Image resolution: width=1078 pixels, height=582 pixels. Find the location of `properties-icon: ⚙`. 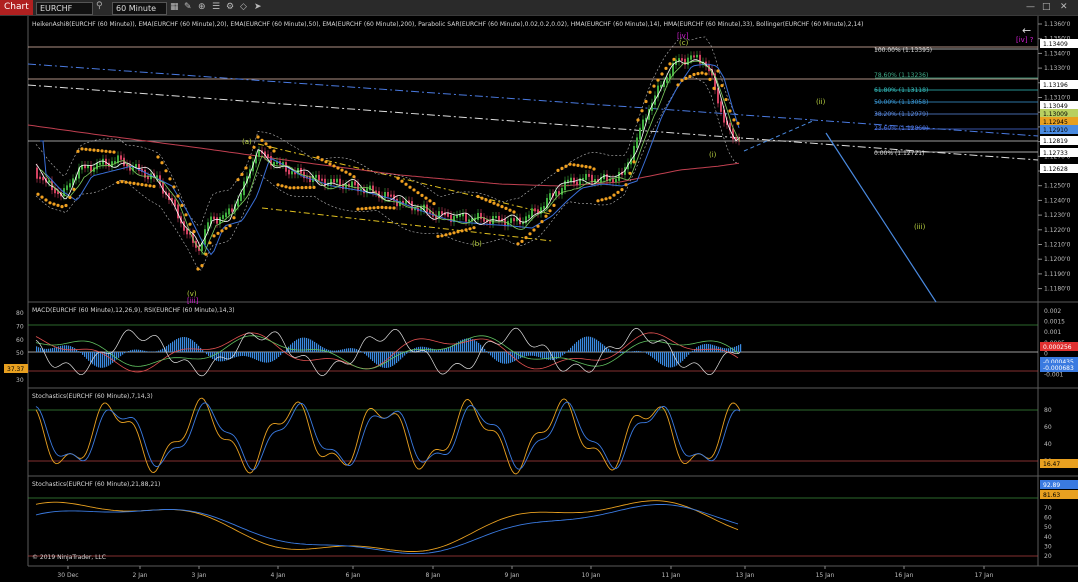

properties-icon: ⚙ is located at coordinates (230, 7).